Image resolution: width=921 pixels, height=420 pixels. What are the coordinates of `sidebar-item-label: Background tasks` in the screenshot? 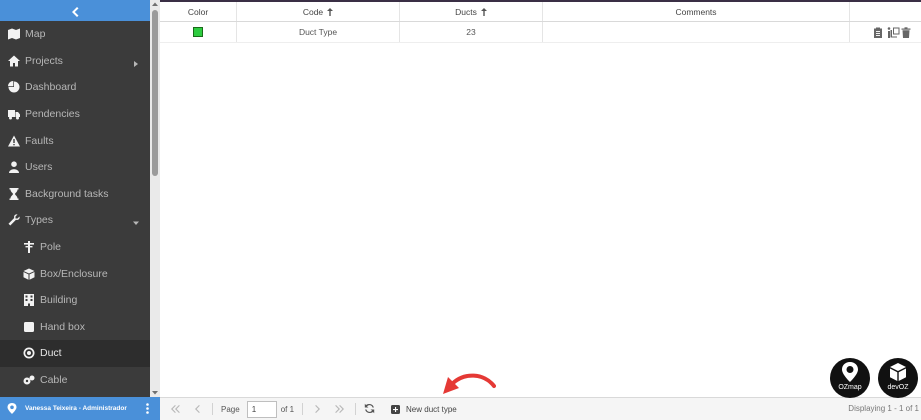 It's located at (67, 193).